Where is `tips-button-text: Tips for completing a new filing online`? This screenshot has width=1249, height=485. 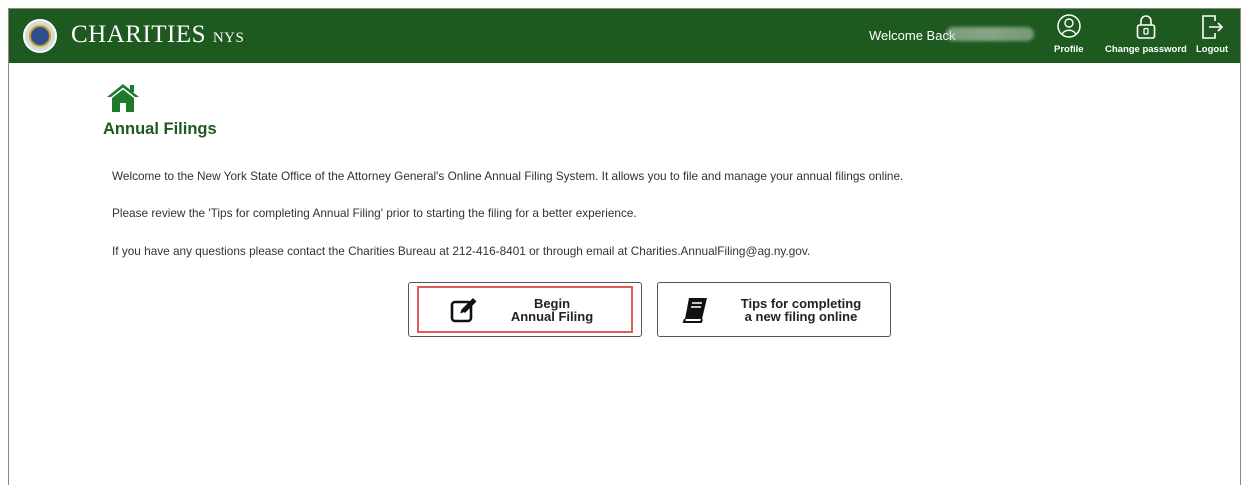 tips-button-text: Tips for completing a new filing online is located at coordinates (801, 310).